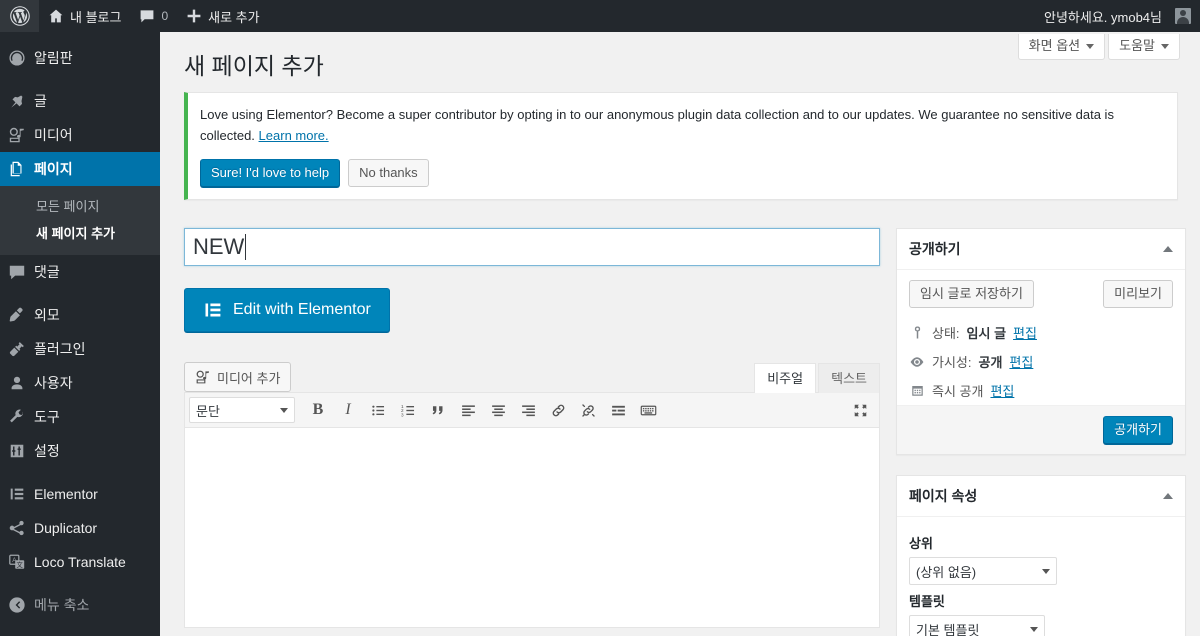 This screenshot has height=636, width=1200. I want to click on new-content-menu: 새로 추가, so click(222, 16).